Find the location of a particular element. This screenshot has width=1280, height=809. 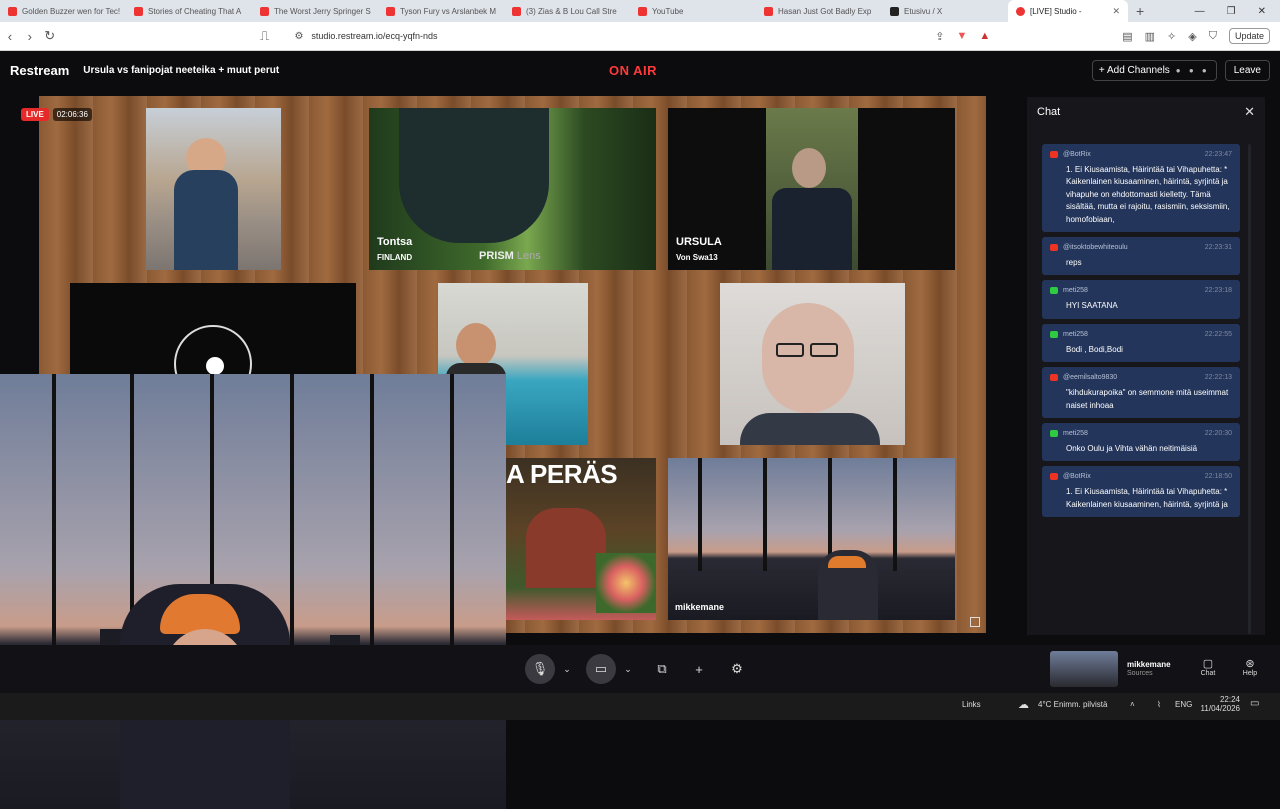

clock: 22:24 11/04/2026 is located at coordinates (1220, 704).